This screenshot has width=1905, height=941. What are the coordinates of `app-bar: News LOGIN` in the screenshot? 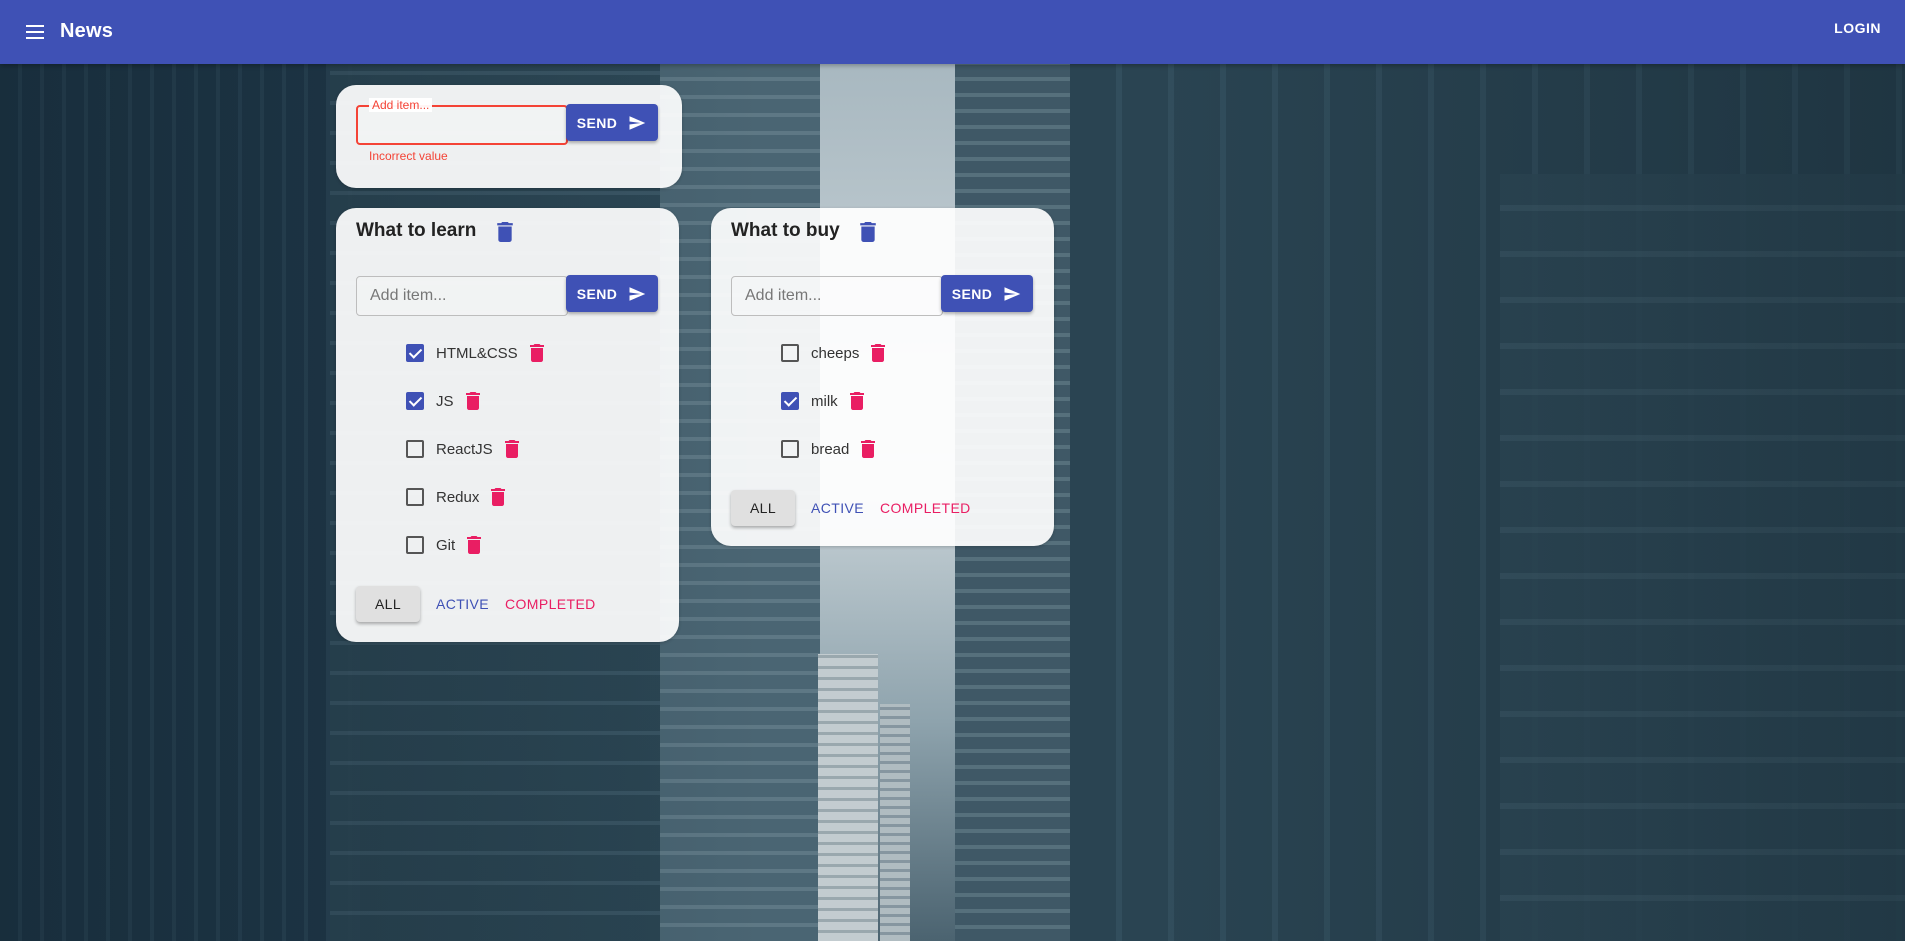 It's located at (952, 32).